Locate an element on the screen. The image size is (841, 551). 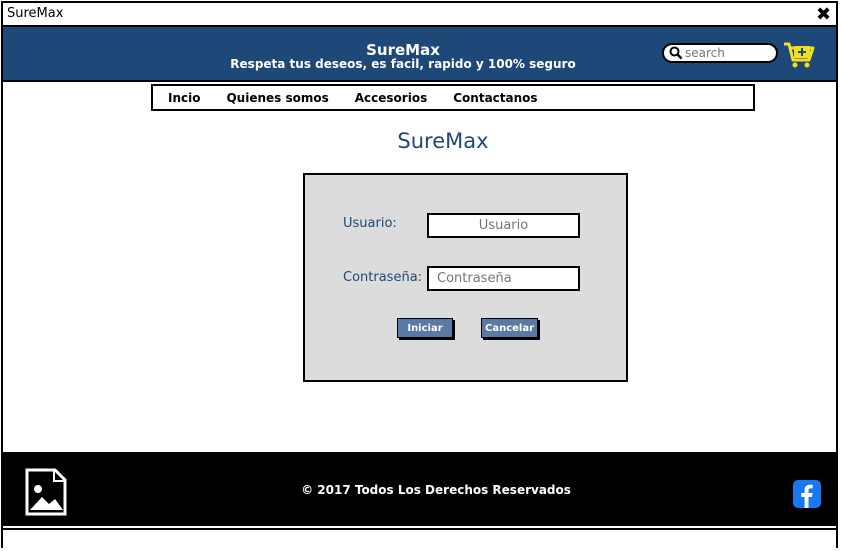
nav-item-quienes-somos: Quienes somos is located at coordinates (277, 98).